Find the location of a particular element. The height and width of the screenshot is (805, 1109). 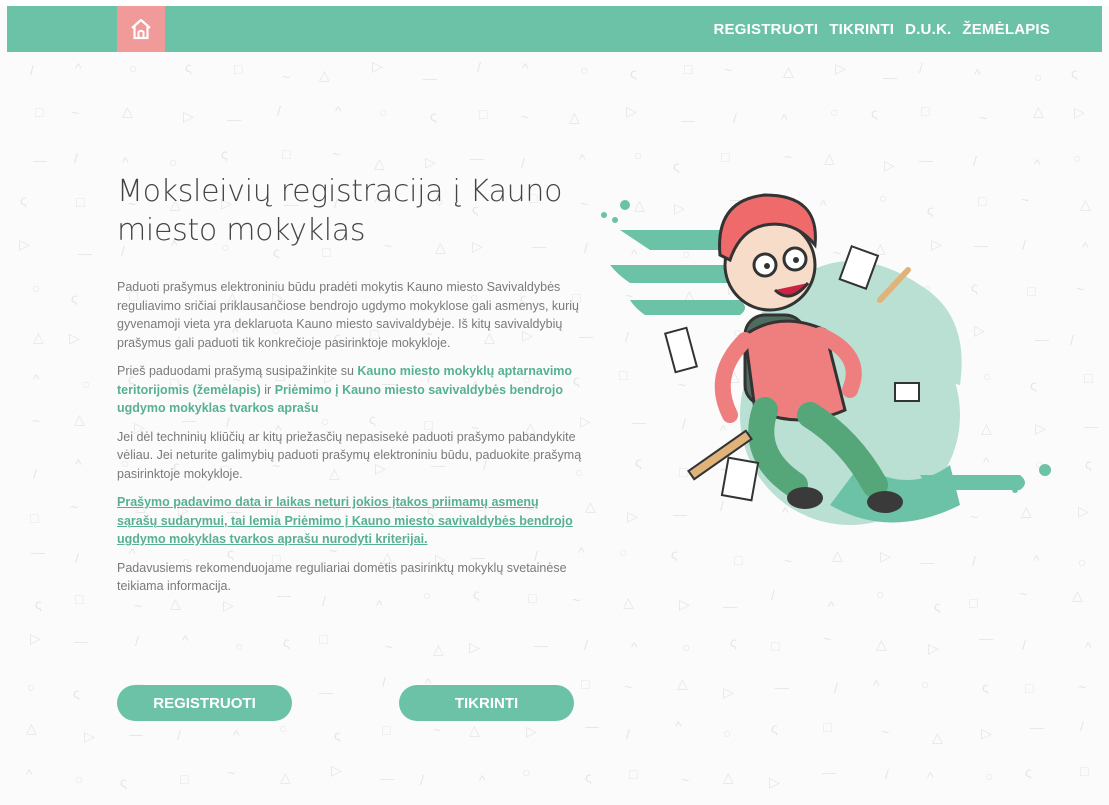

nav-tikrinti: TIKRINTI is located at coordinates (861, 29).